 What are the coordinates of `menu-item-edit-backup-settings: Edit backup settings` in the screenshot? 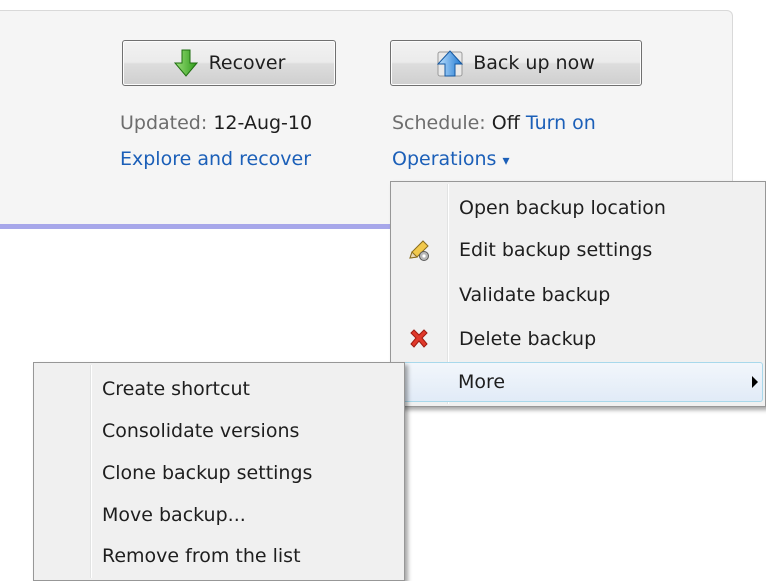 It's located at (578, 250).